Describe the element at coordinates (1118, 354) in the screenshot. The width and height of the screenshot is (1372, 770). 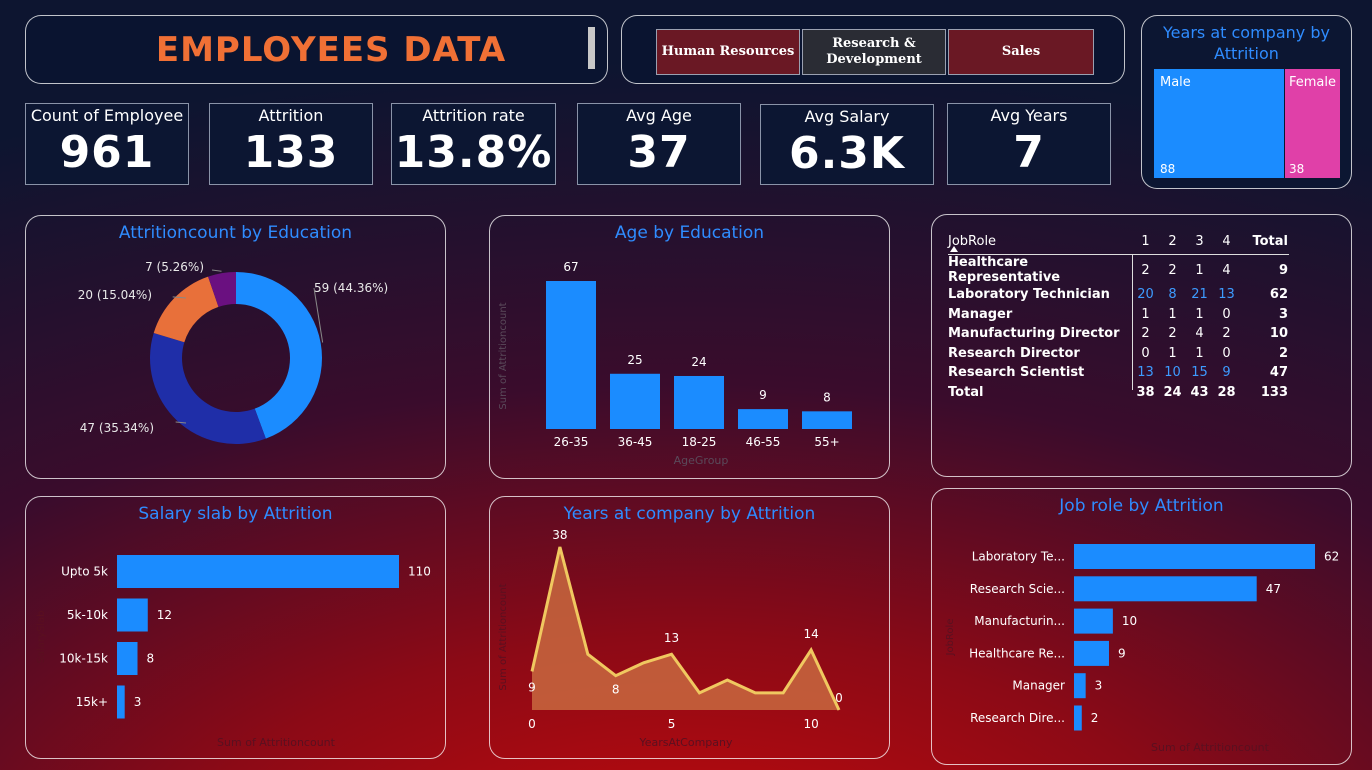
I see `table-row: Research Director 0 1 1 0 2` at that location.